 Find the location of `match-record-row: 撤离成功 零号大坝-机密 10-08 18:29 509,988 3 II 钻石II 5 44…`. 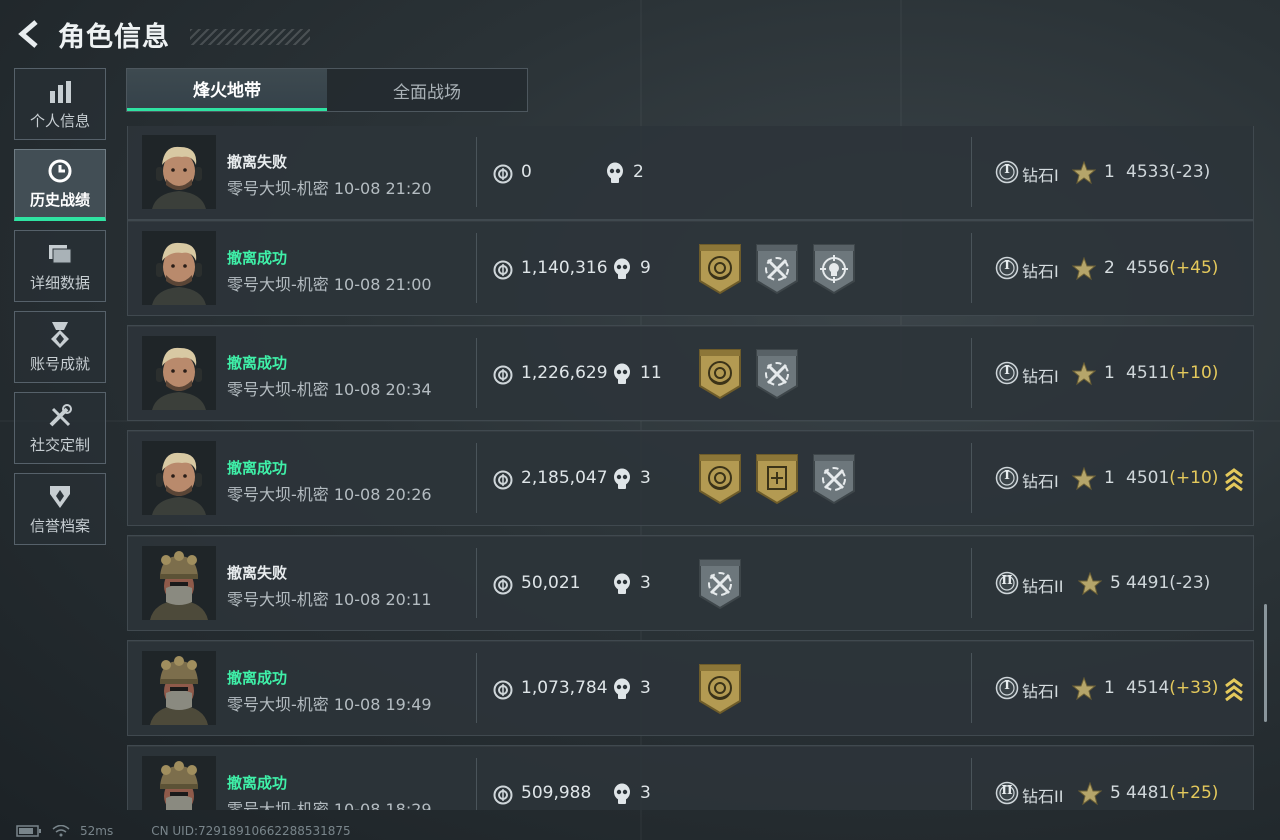

match-record-row: 撤离成功 零号大坝-机密 10-08 18:29 509,988 3 II 钻石II 5 44… is located at coordinates (690, 777).